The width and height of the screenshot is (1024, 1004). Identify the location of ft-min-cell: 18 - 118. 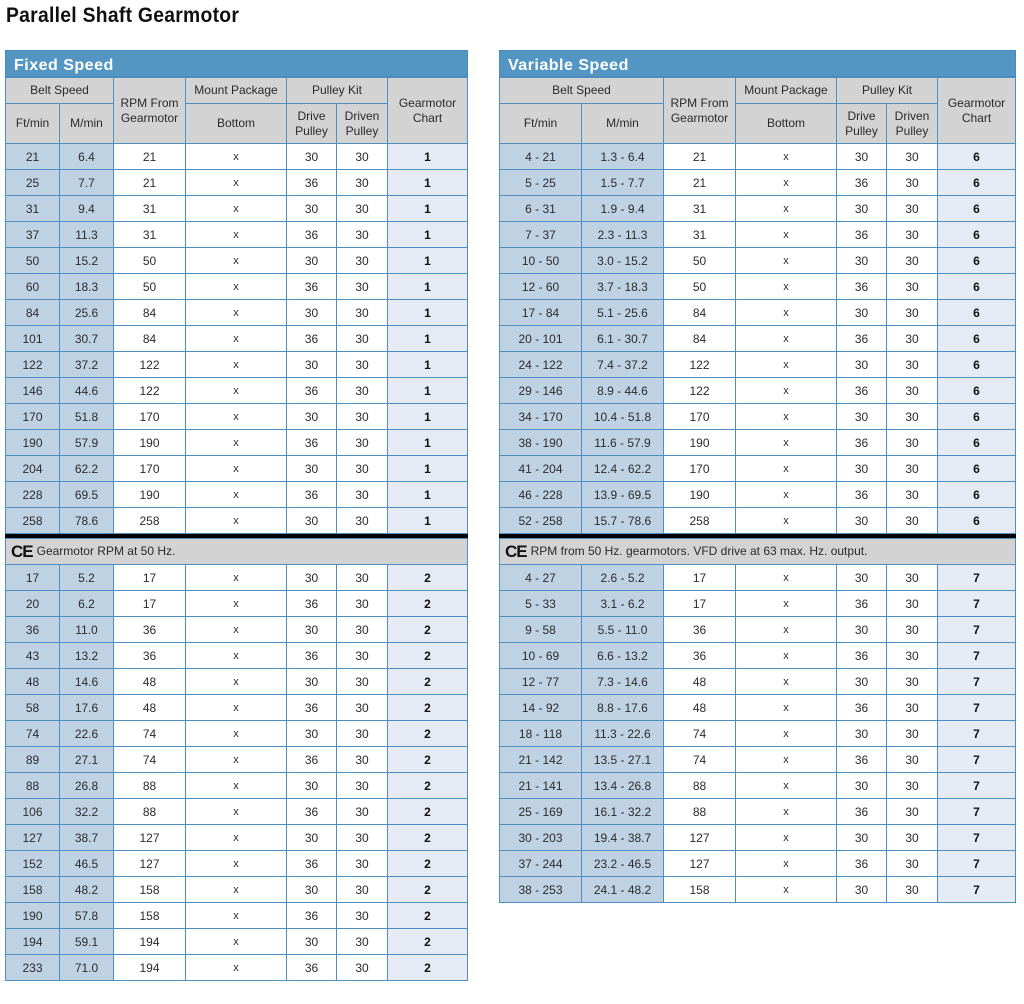
(540, 733).